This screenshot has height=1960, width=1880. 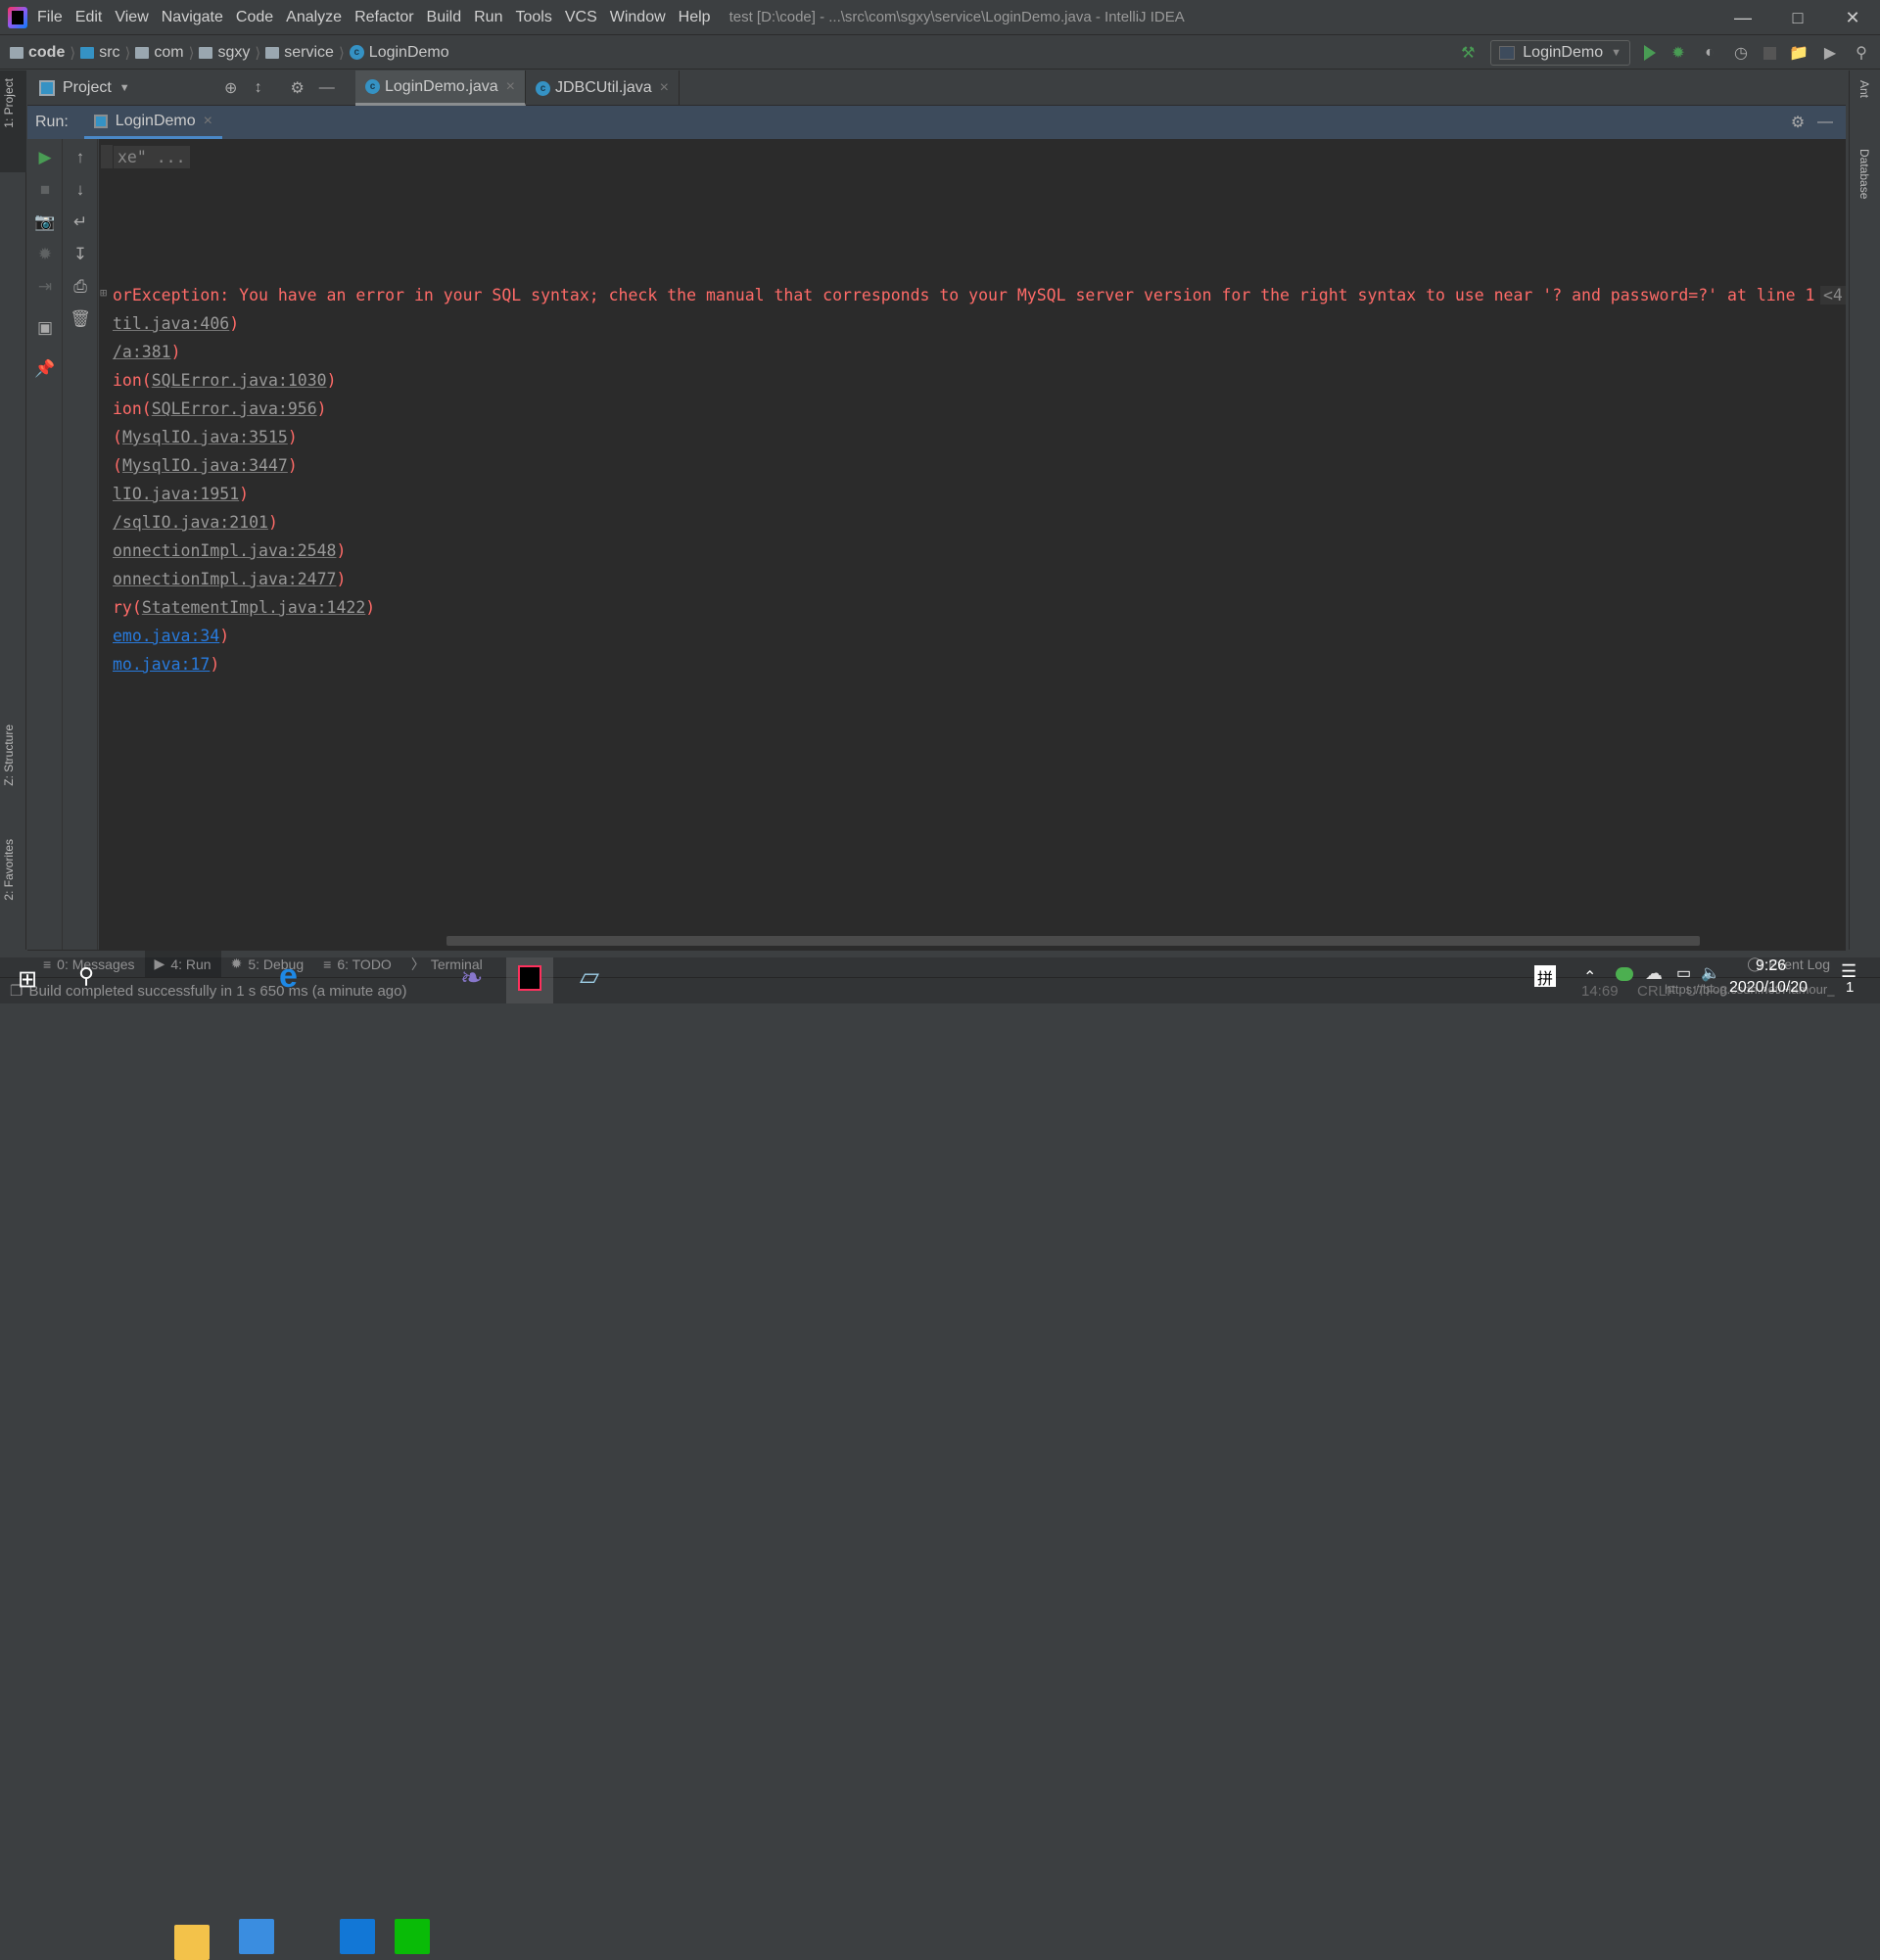 I want to click on app-icon, so click(x=256, y=1936).